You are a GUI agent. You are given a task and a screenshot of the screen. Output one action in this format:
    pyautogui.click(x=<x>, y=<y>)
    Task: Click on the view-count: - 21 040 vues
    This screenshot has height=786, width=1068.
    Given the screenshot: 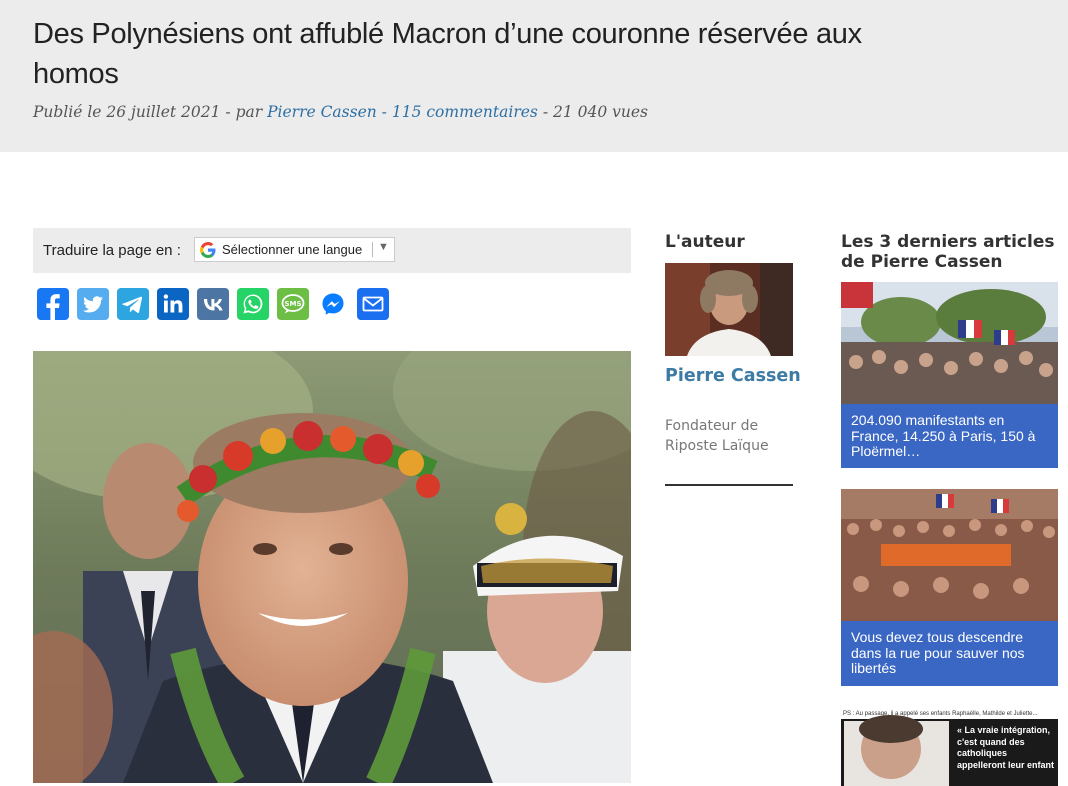 What is the action you would take?
    pyautogui.click(x=593, y=112)
    